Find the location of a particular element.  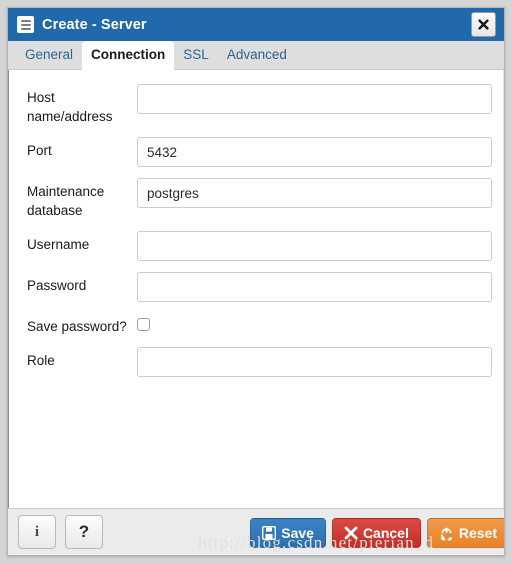

info-icon: i is located at coordinates (37, 531).